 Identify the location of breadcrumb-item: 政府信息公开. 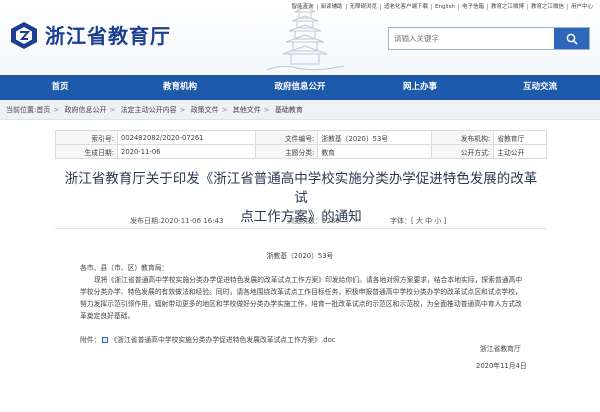
(85, 110).